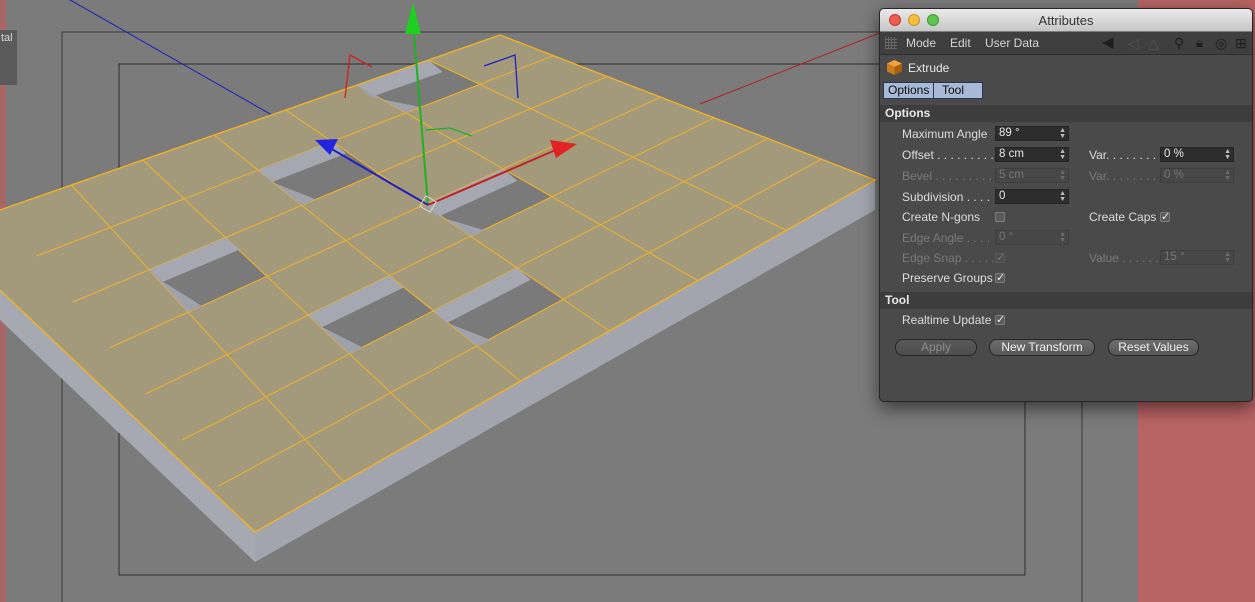 The height and width of the screenshot is (602, 1255). What do you see at coordinates (1241, 43) in the screenshot?
I see `new-panel-icon: ⊞` at bounding box center [1241, 43].